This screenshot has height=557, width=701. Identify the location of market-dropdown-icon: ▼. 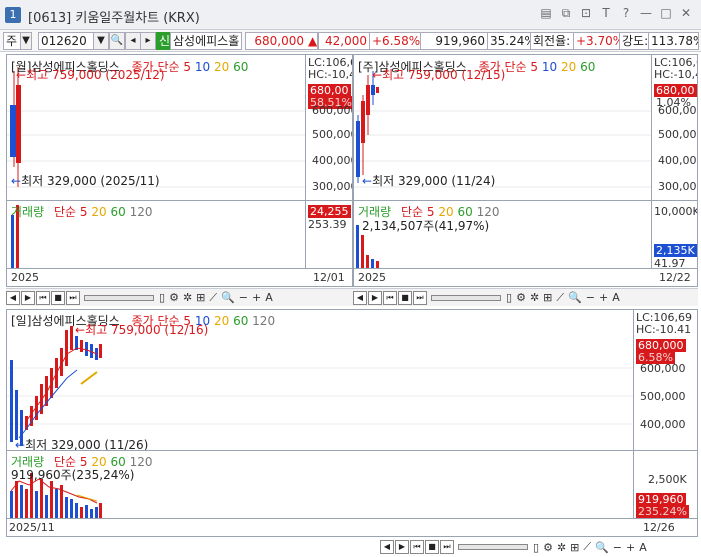
(26, 41).